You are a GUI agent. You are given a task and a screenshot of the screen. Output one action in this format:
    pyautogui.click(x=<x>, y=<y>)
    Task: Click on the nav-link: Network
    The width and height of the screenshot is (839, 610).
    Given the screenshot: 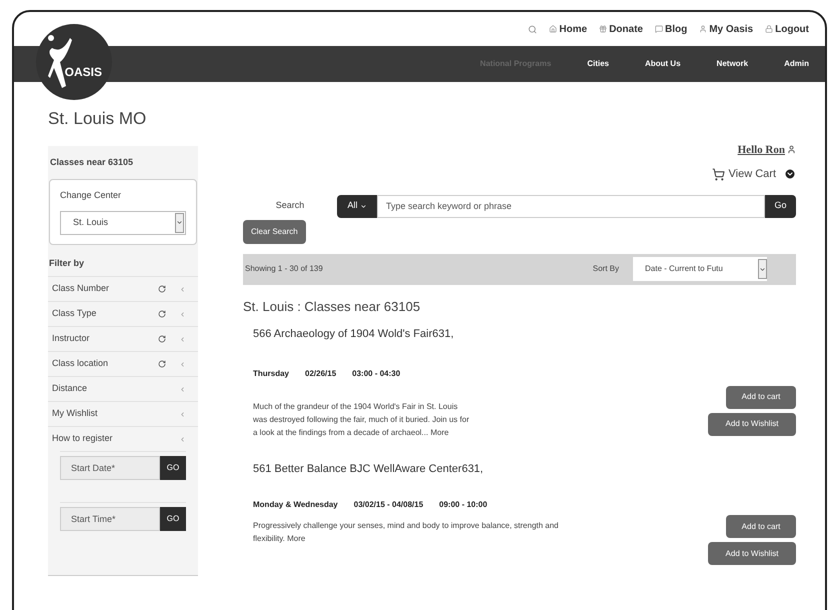 What is the action you would take?
    pyautogui.click(x=732, y=64)
    